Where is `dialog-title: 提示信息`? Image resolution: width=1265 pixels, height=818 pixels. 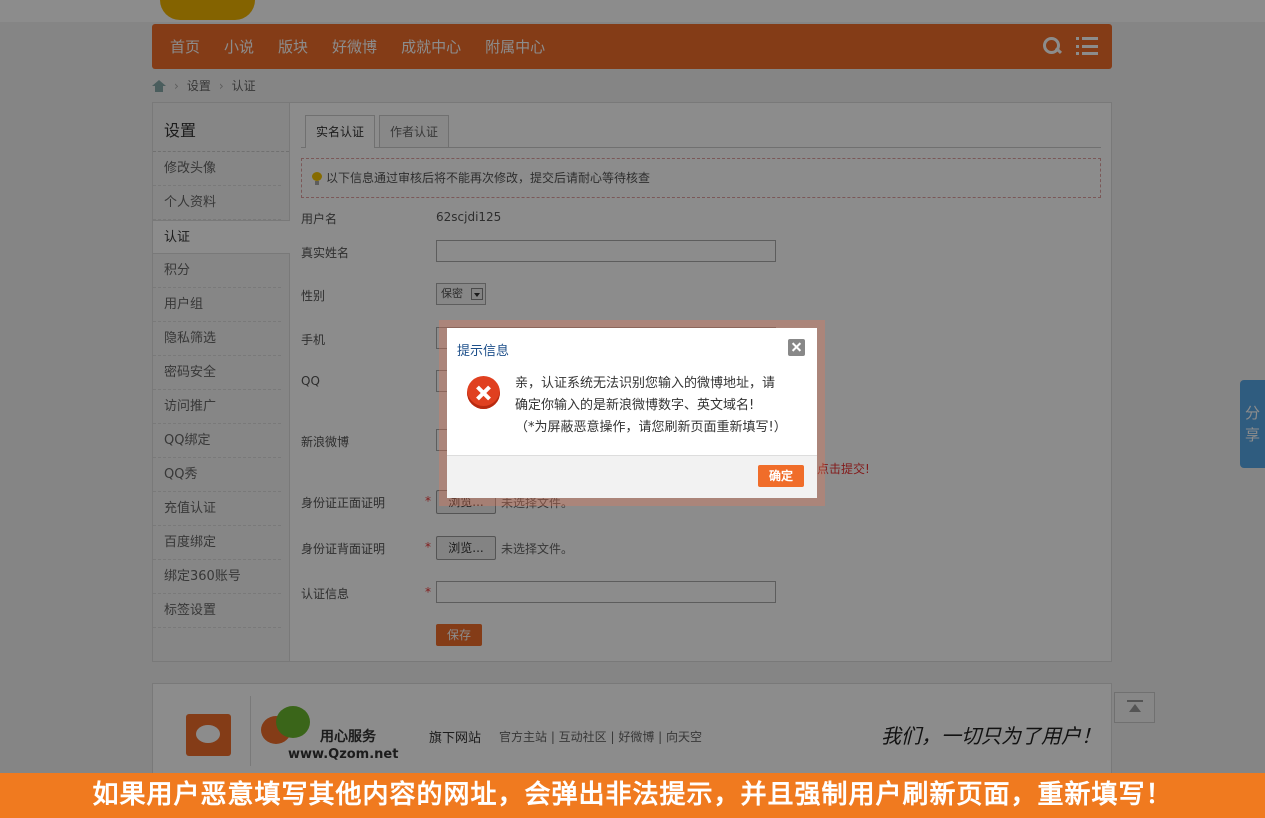 dialog-title: 提示信息 is located at coordinates (483, 351).